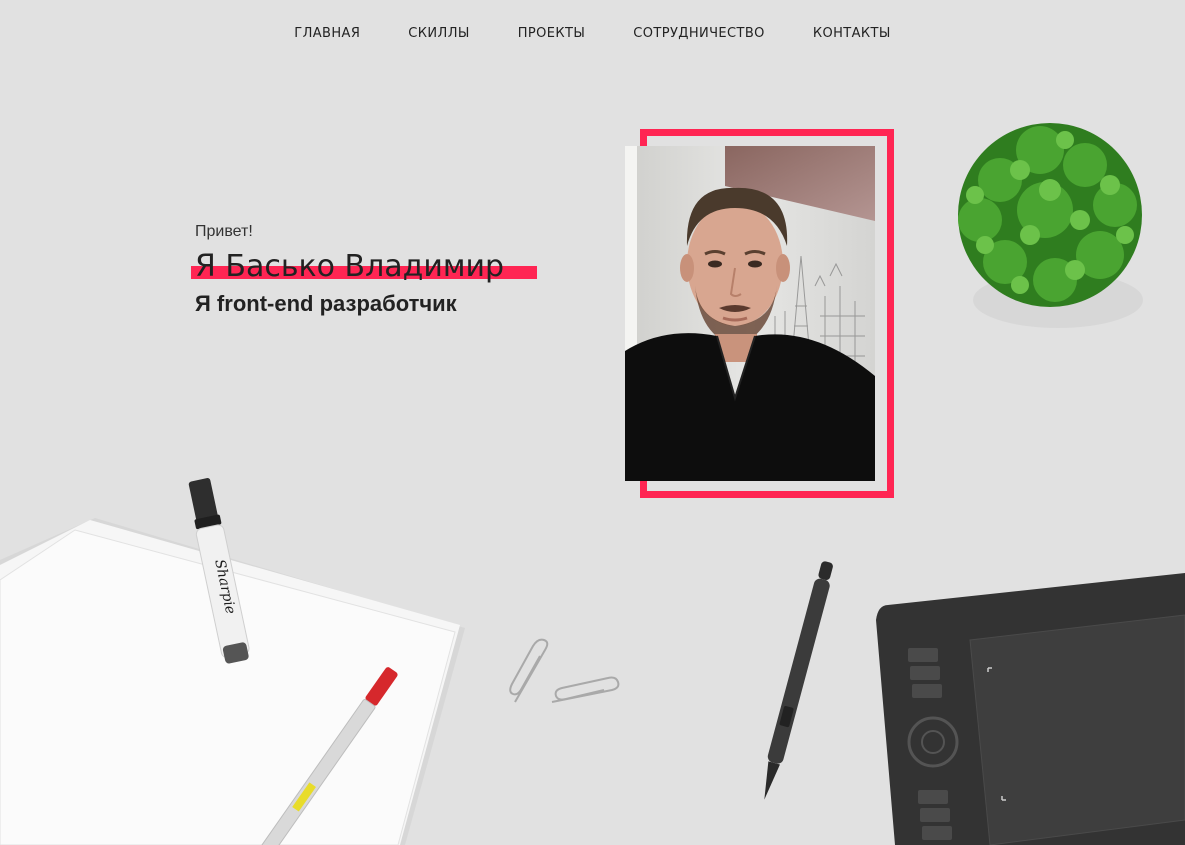 Image resolution: width=1185 pixels, height=845 pixels. I want to click on plant-icon, so click(1050, 225).